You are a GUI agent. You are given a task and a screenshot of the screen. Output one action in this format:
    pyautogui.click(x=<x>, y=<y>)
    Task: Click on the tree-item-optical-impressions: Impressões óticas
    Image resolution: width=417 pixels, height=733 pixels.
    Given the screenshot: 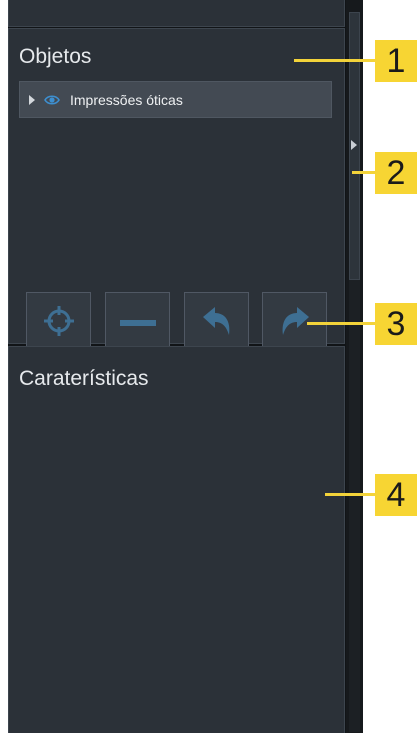 What is the action you would take?
    pyautogui.click(x=175, y=99)
    